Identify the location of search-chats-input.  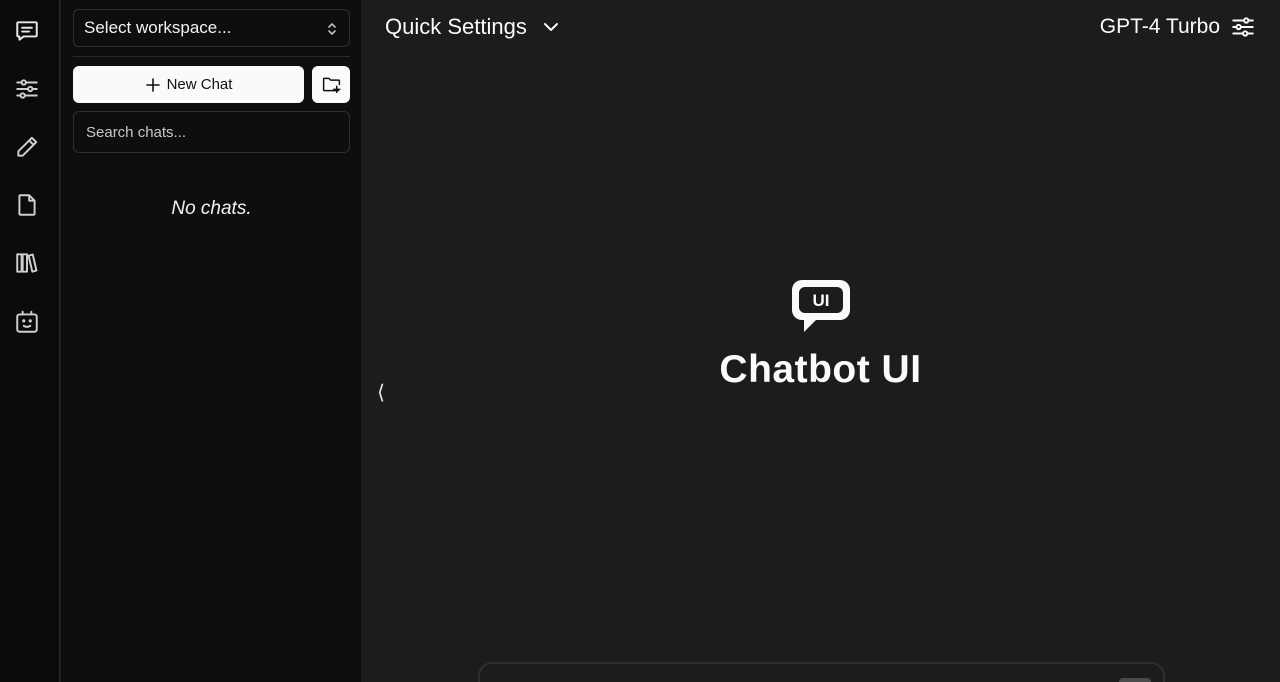
(211, 132).